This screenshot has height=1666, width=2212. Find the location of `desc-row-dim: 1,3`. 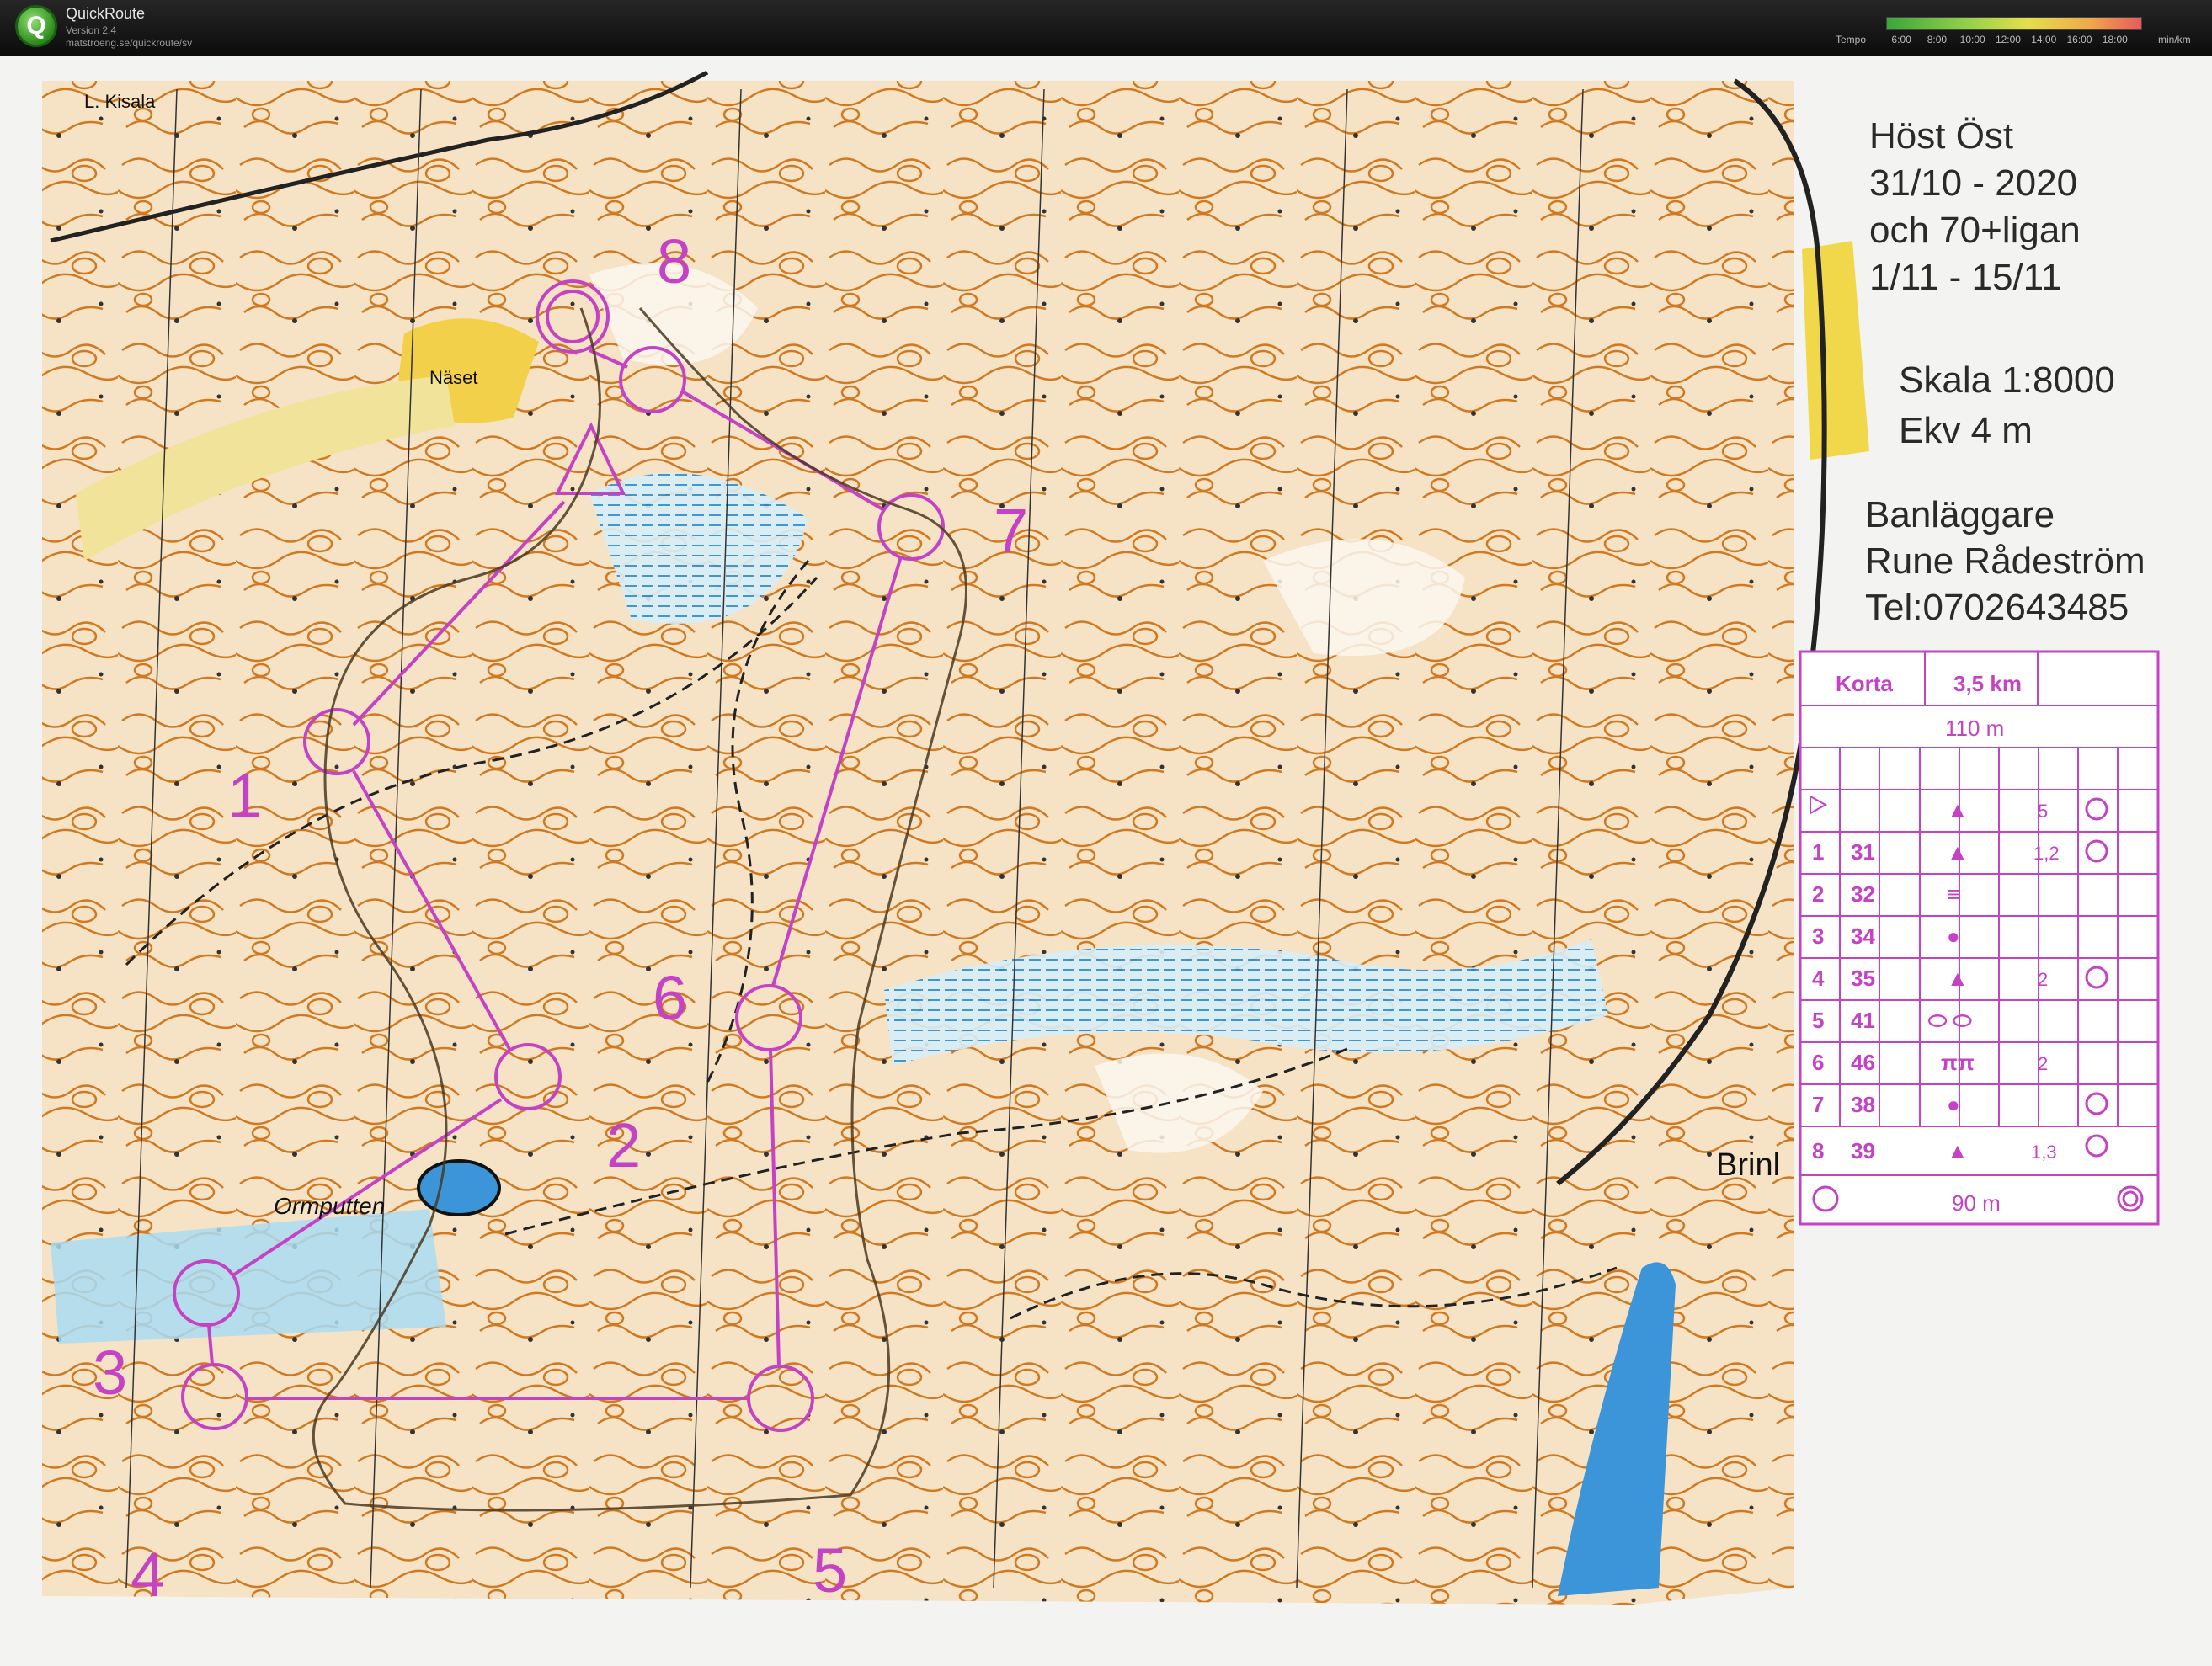

desc-row-dim: 1,3 is located at coordinates (2044, 1152).